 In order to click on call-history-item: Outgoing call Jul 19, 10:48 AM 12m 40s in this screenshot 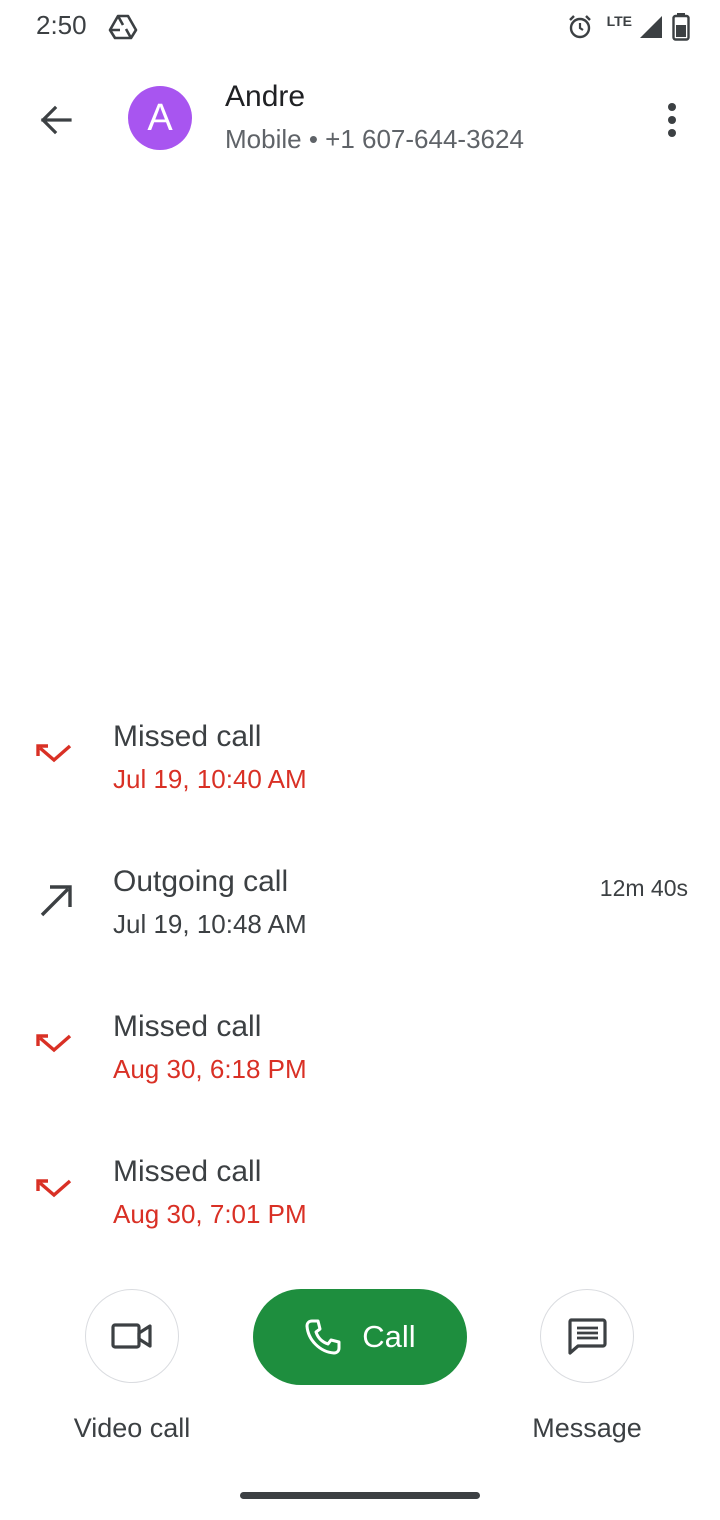, I will do `click(360, 901)`.